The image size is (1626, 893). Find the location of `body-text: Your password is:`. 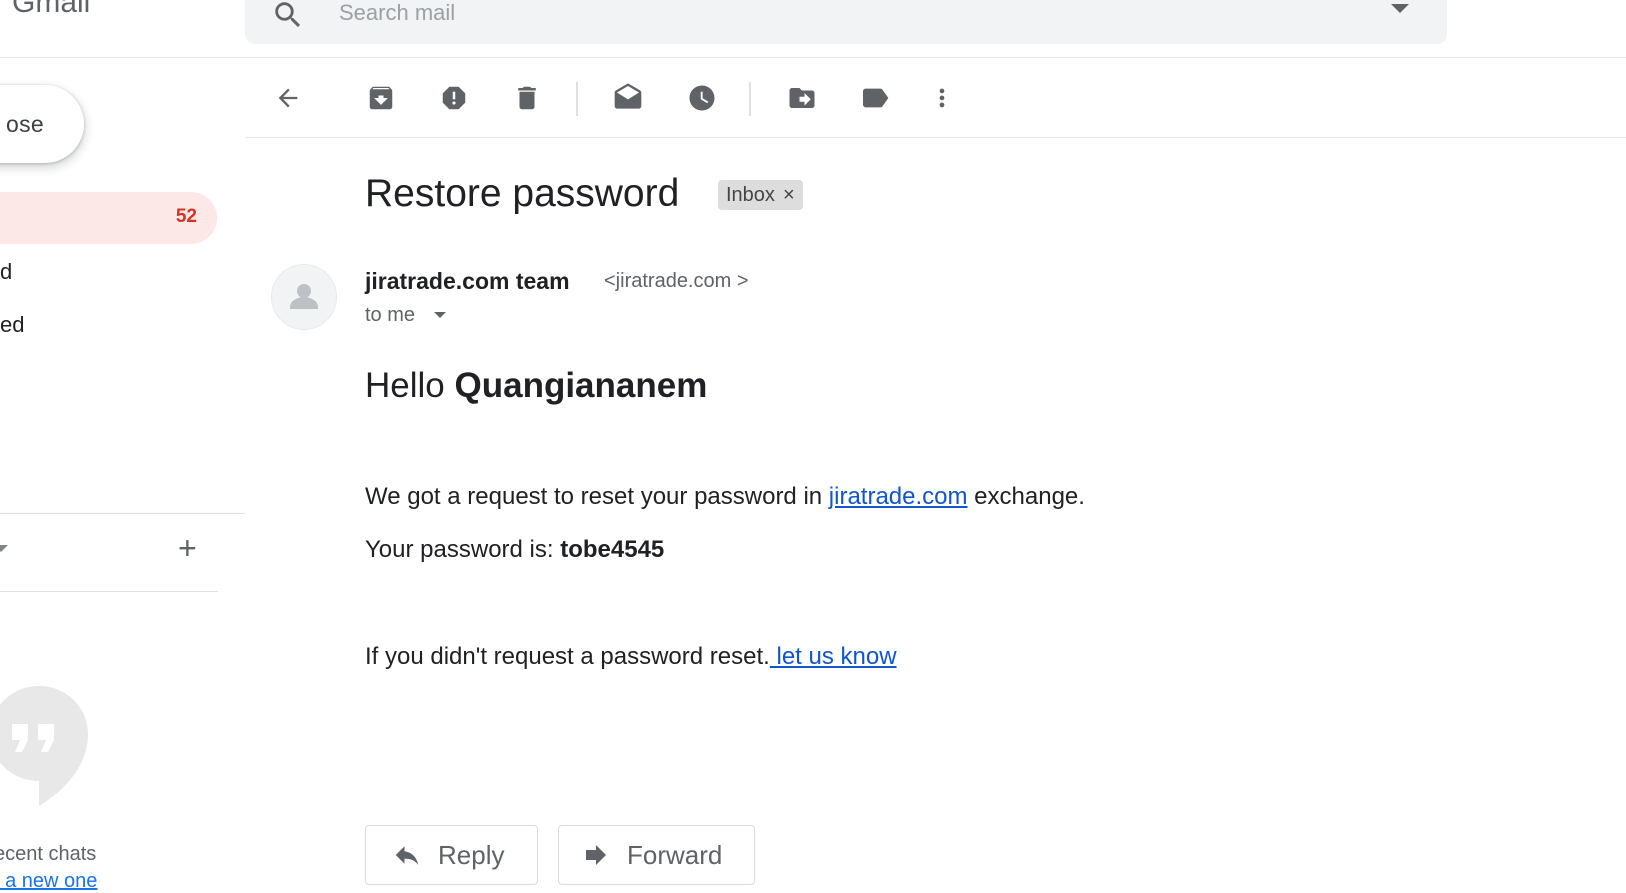

body-text: Your password is: is located at coordinates (463, 549).